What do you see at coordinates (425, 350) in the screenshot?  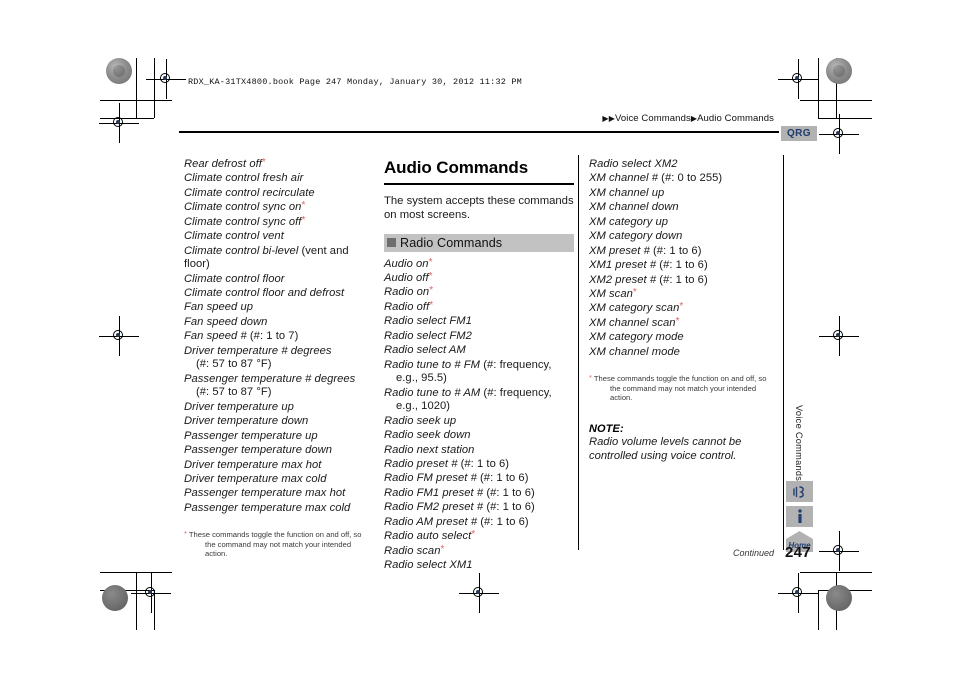 I see `command-text: Radio select AM` at bounding box center [425, 350].